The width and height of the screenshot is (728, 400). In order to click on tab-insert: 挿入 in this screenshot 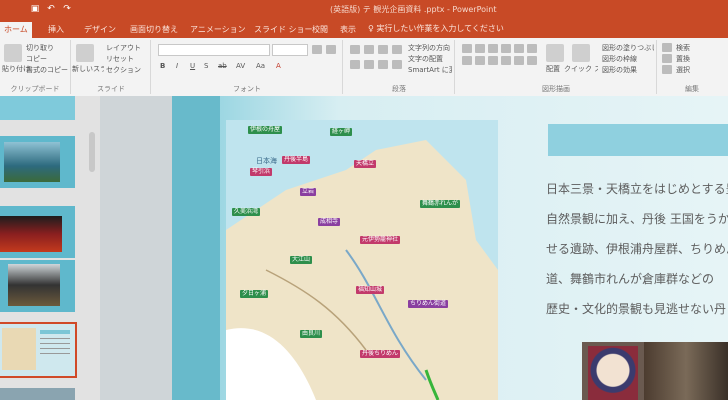, I will do `click(56, 30)`.